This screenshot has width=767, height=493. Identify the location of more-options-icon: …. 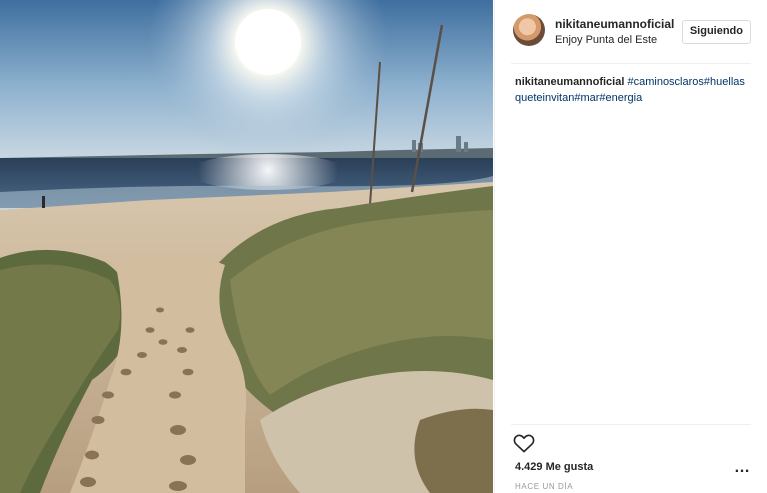
(742, 468).